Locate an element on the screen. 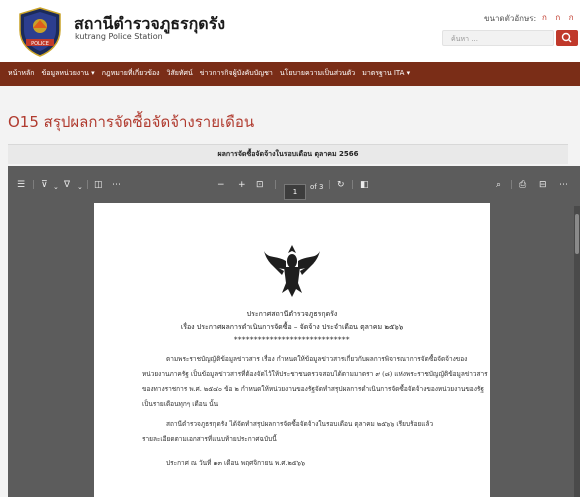 The width and height of the screenshot is (580, 497). search-button is located at coordinates (567, 38).